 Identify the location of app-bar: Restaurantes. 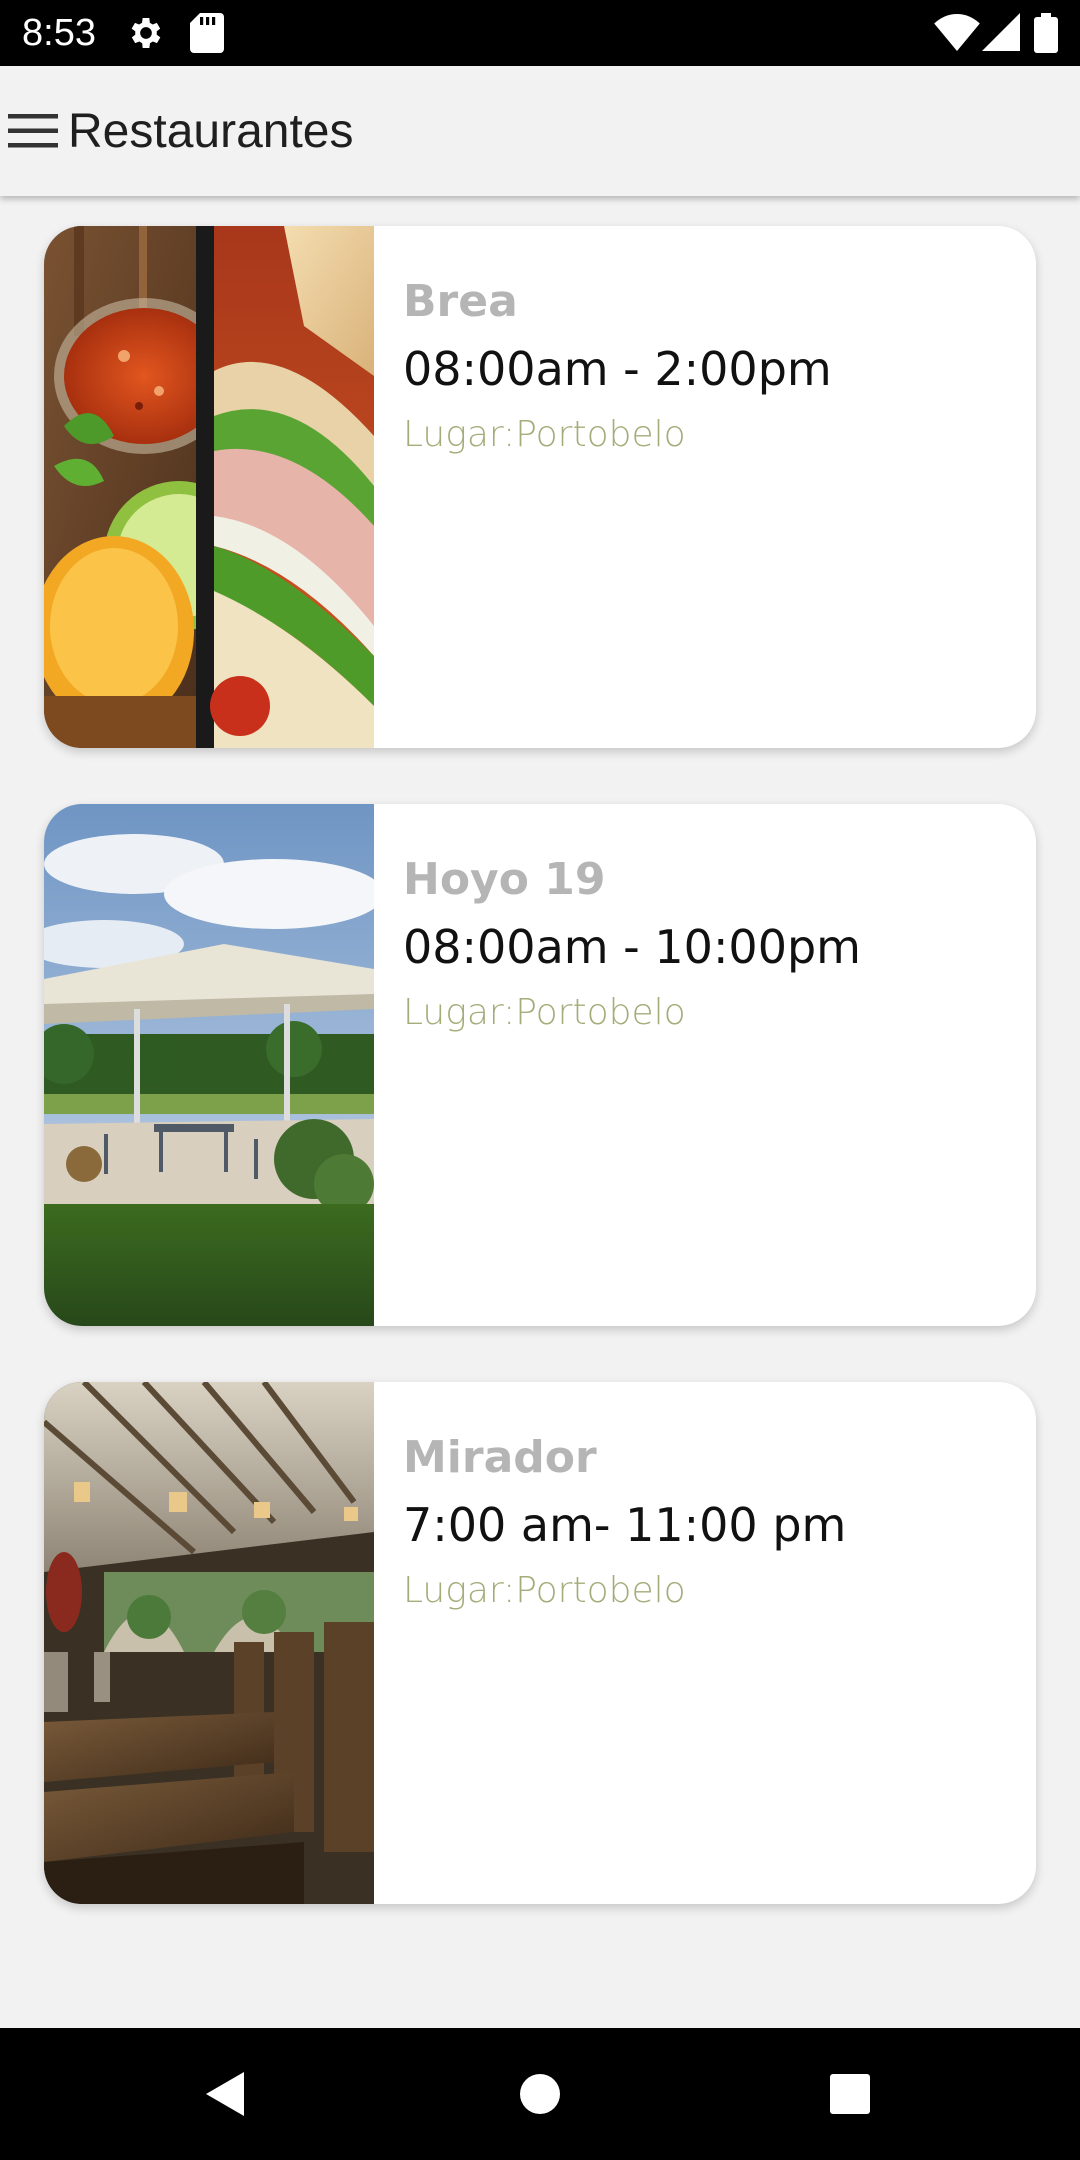
(540, 131).